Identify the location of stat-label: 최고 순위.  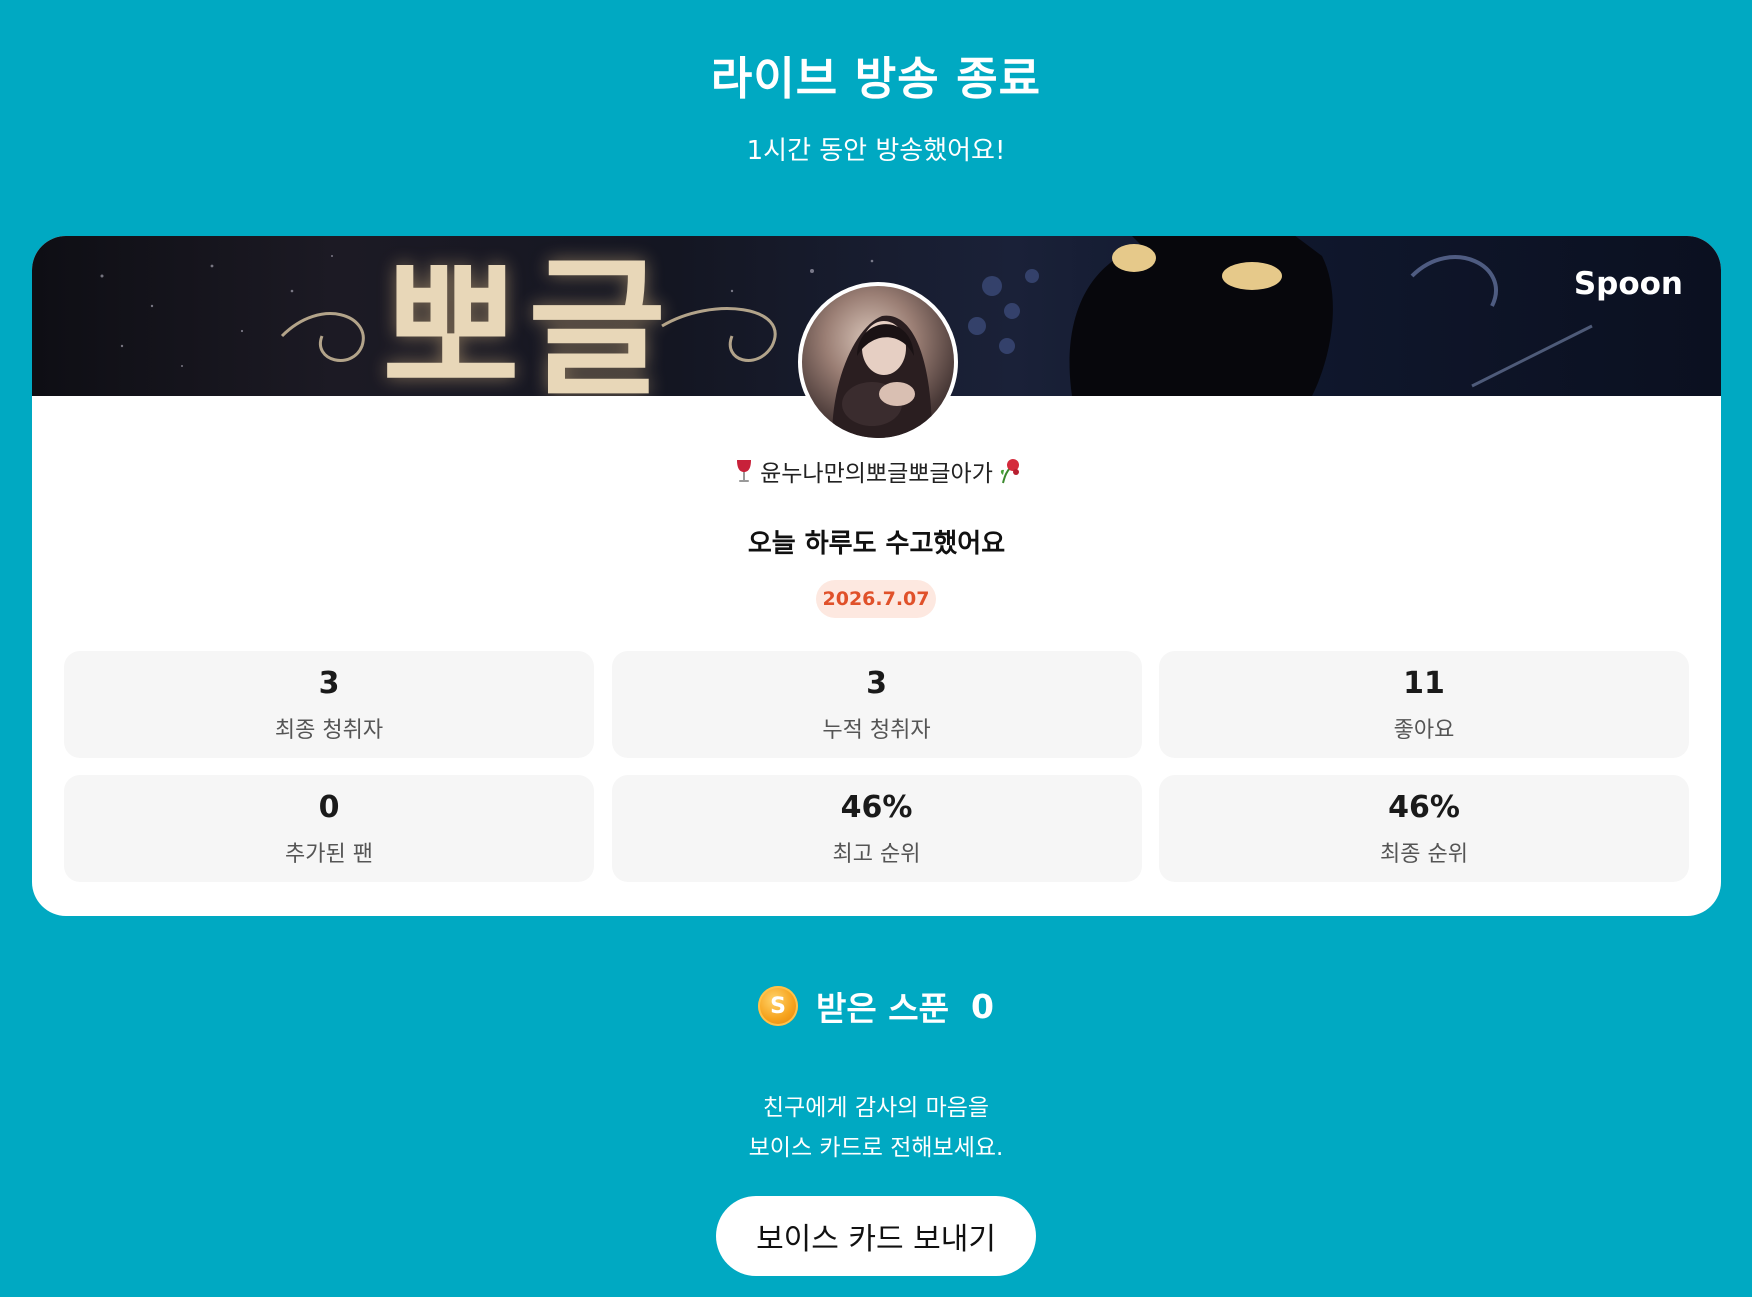
(876, 854).